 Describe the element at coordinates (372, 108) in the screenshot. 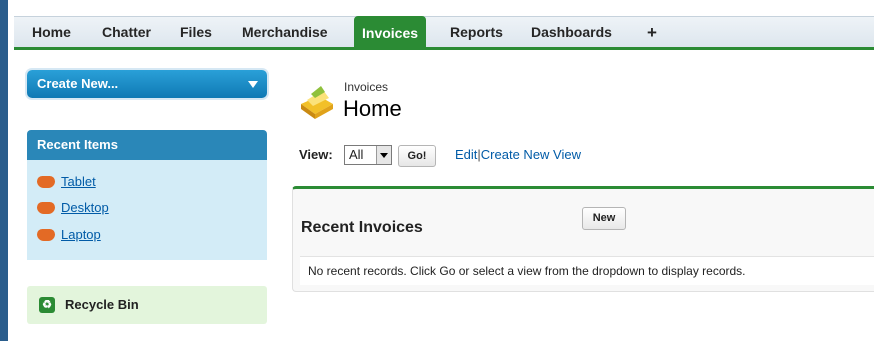

I see `page-title: Home` at that location.